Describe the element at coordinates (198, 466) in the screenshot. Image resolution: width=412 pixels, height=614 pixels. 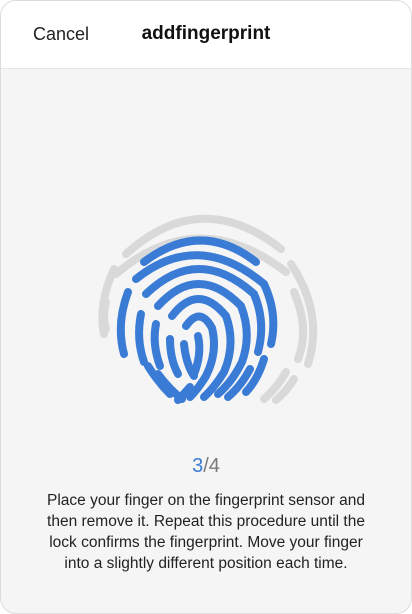
I see `progress-current: 3` at that location.